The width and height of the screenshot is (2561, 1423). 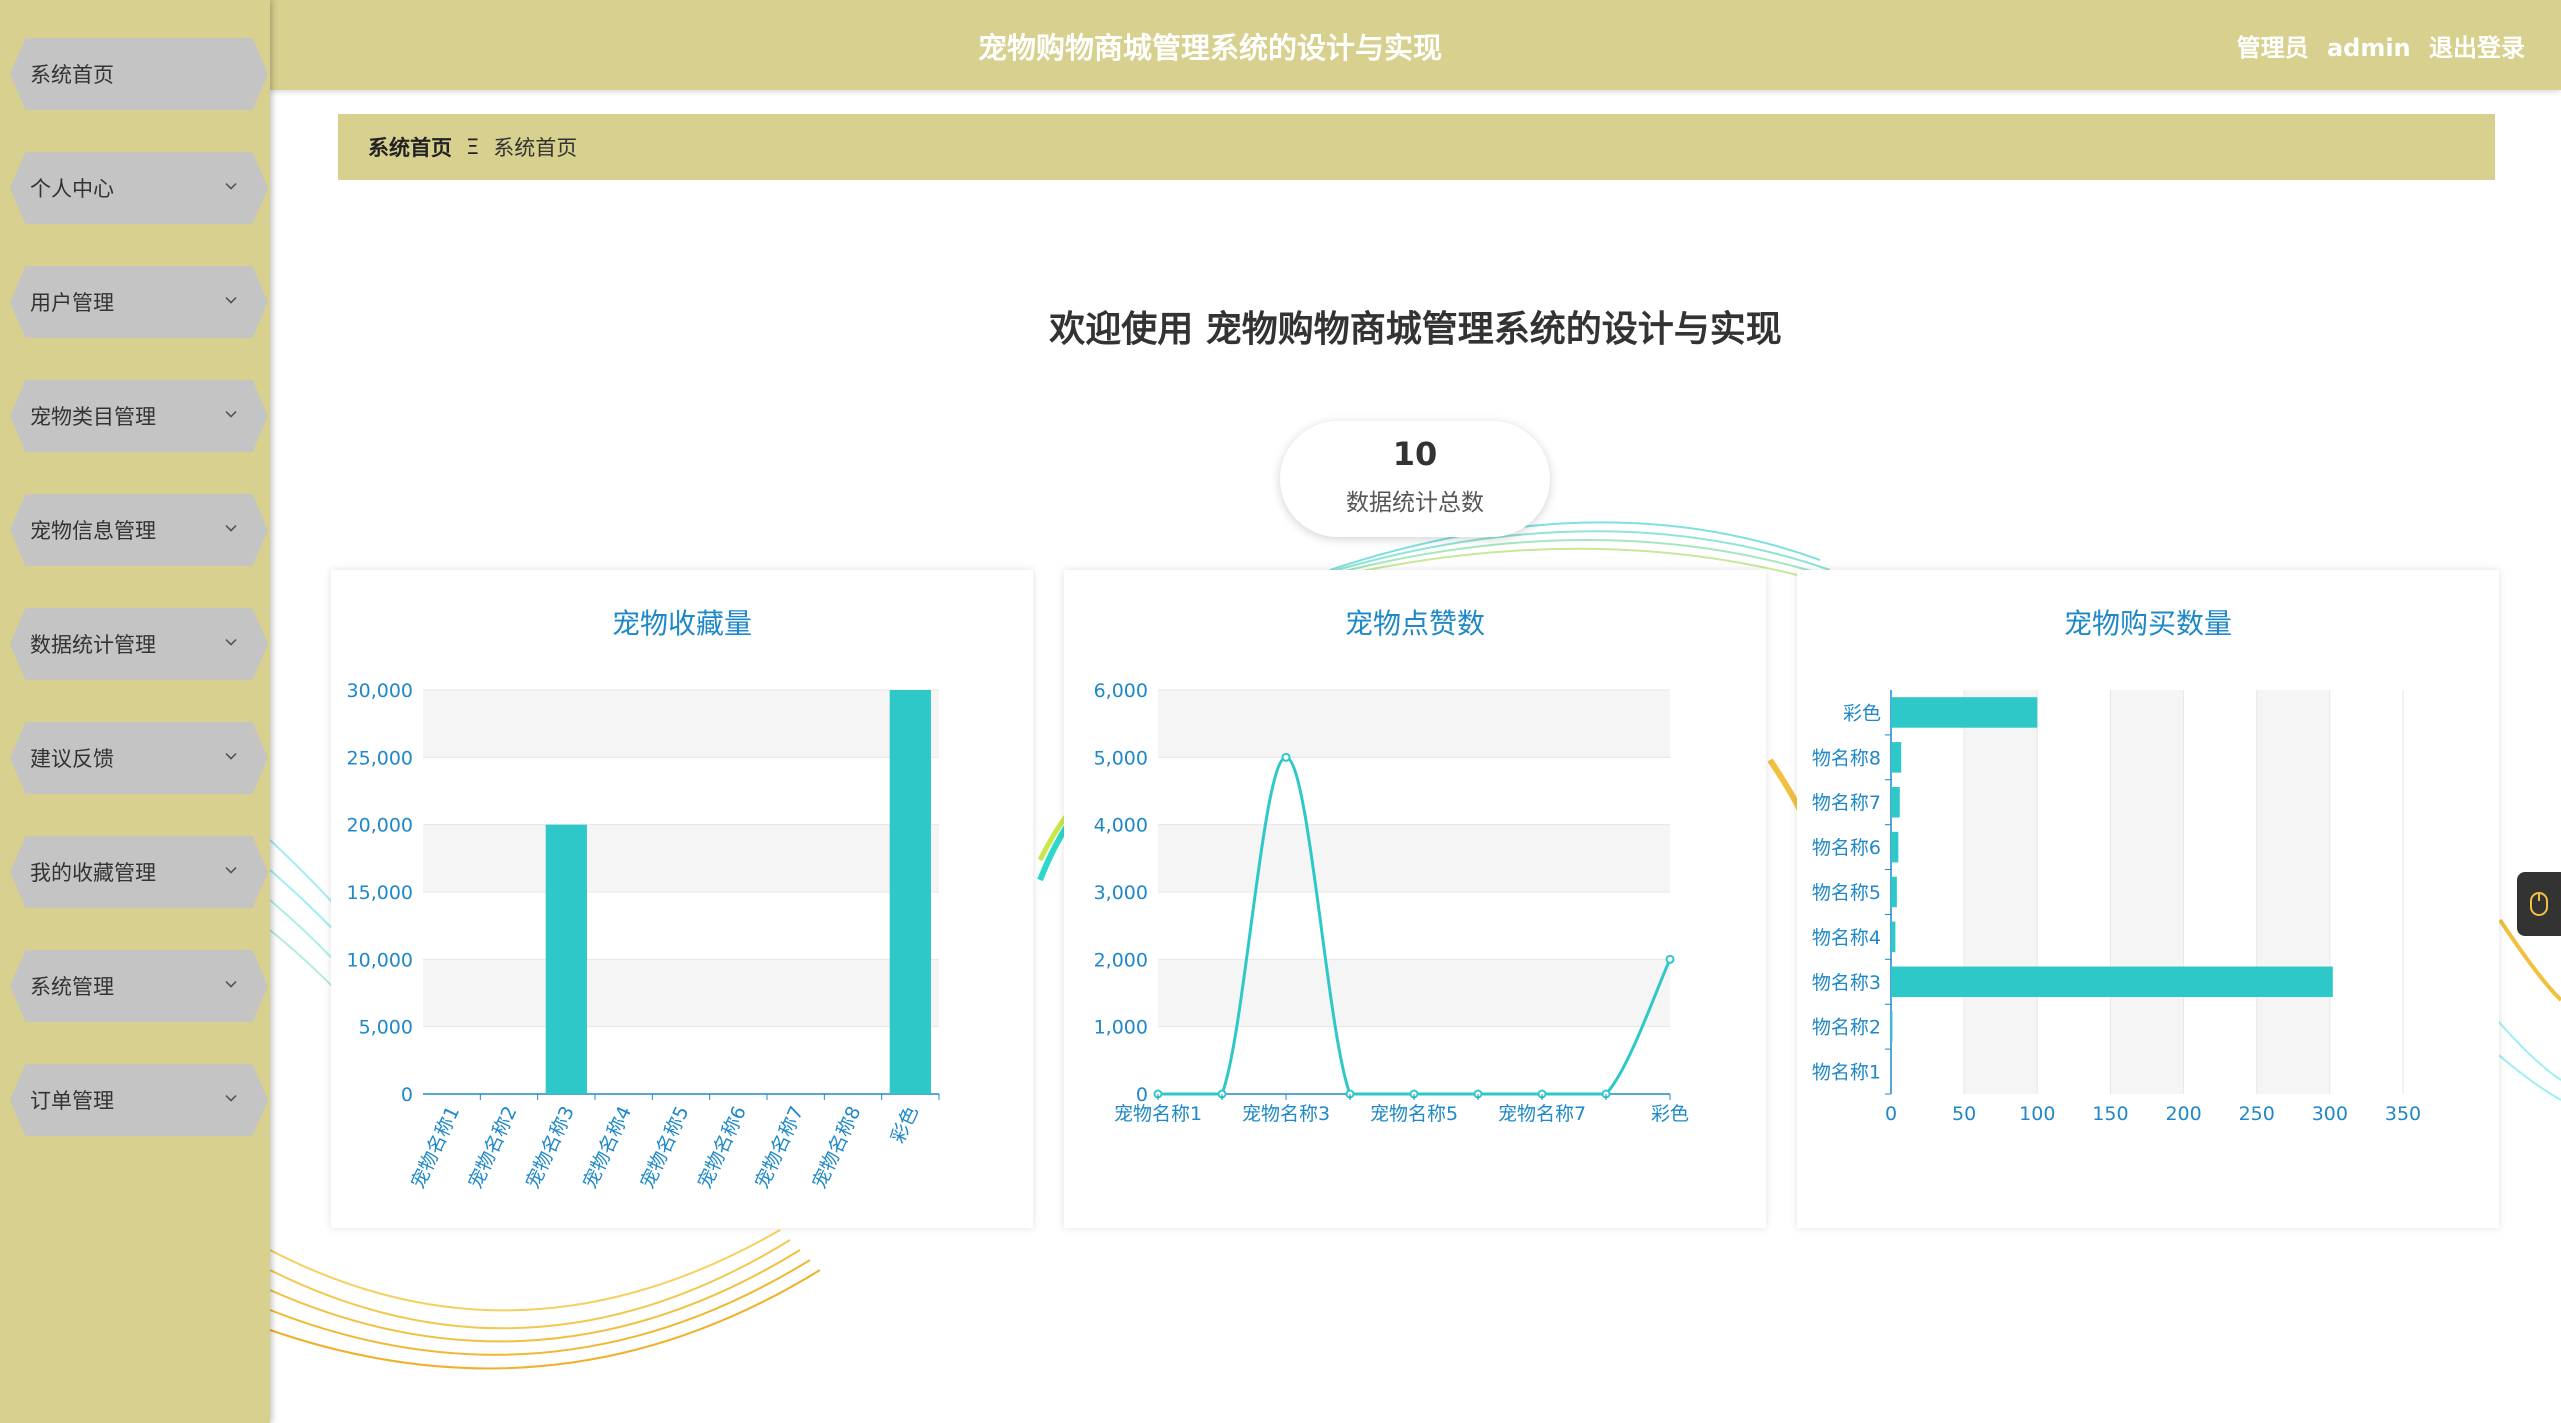 I want to click on sidebar-item: 数据统计管理, so click(x=139, y=644).